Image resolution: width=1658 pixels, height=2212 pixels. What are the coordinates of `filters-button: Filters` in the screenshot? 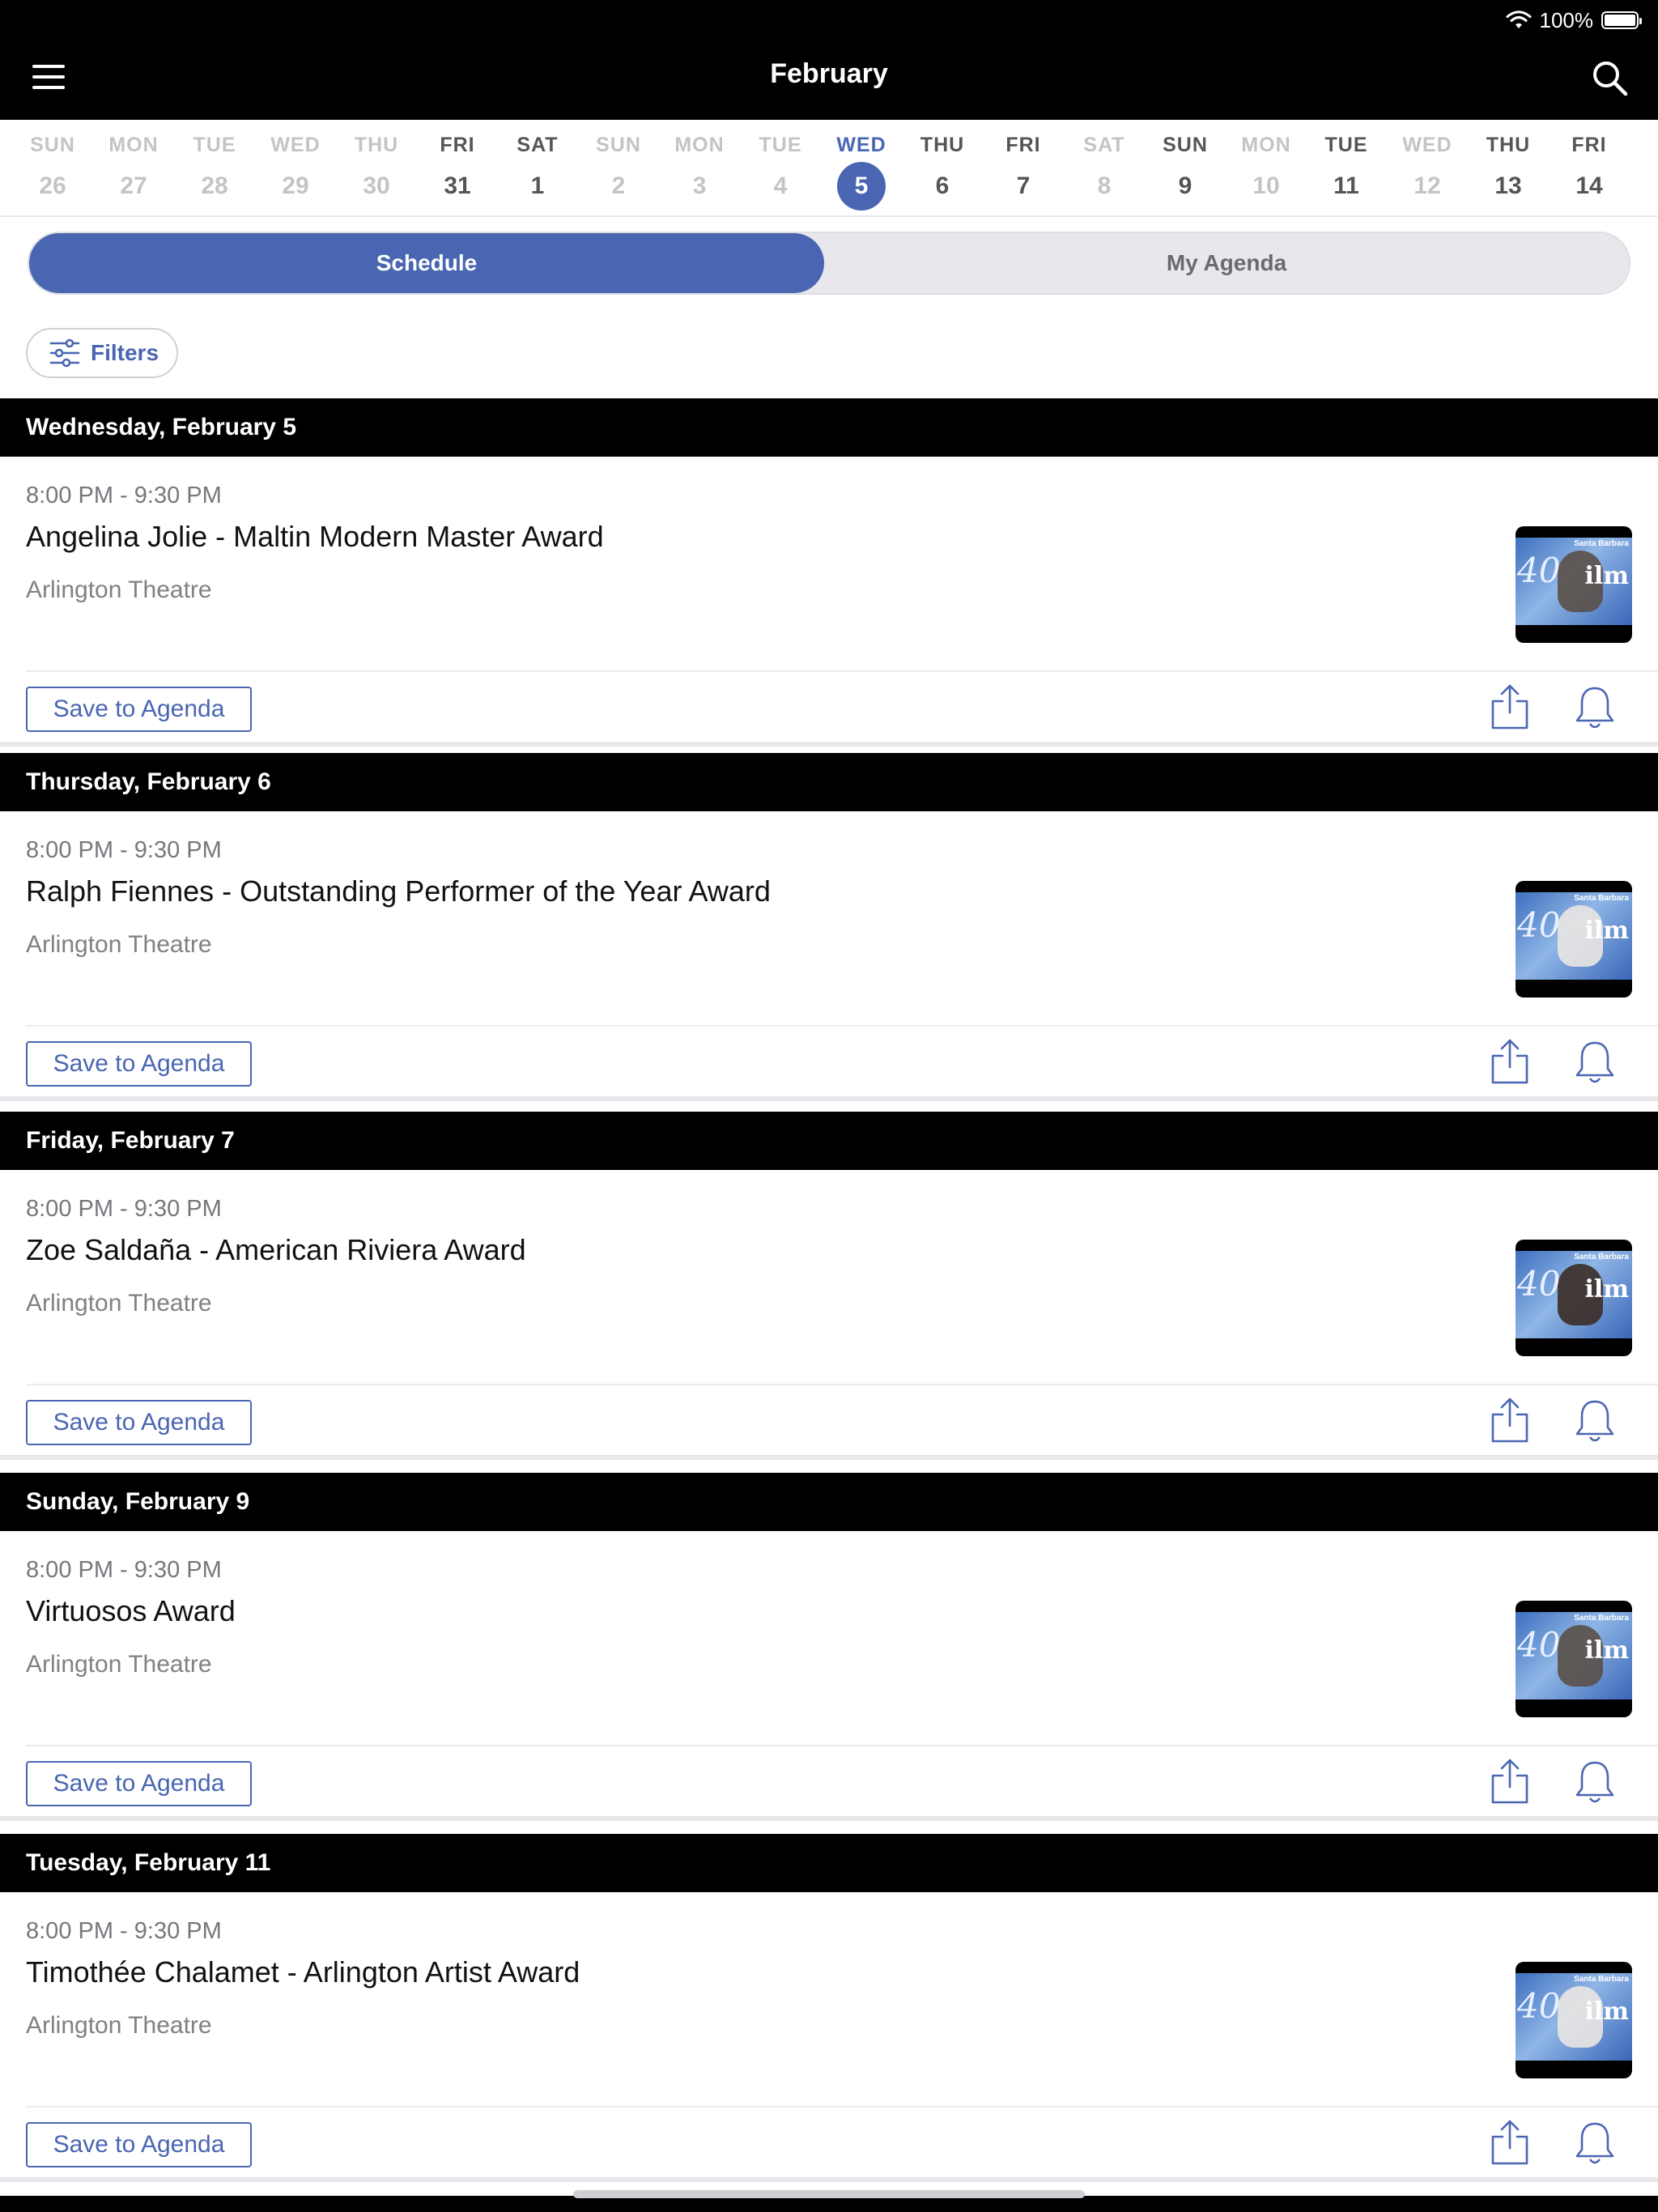 It's located at (102, 353).